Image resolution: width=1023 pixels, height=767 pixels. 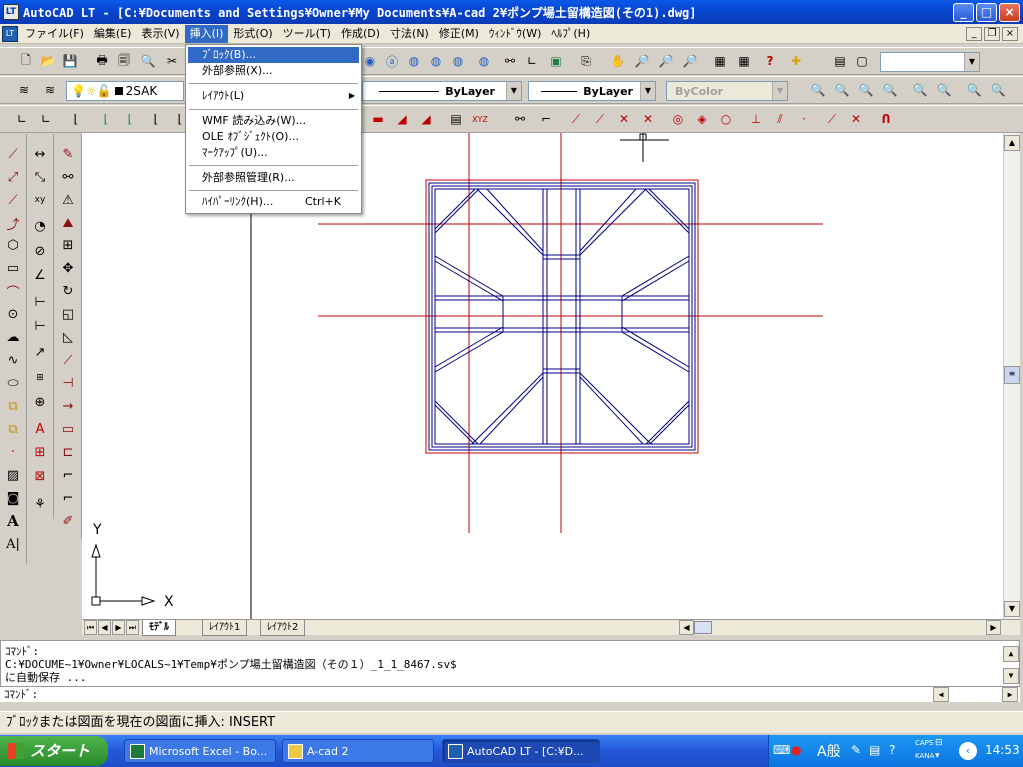 I want to click on hscroll-thumb, so click(x=703, y=627).